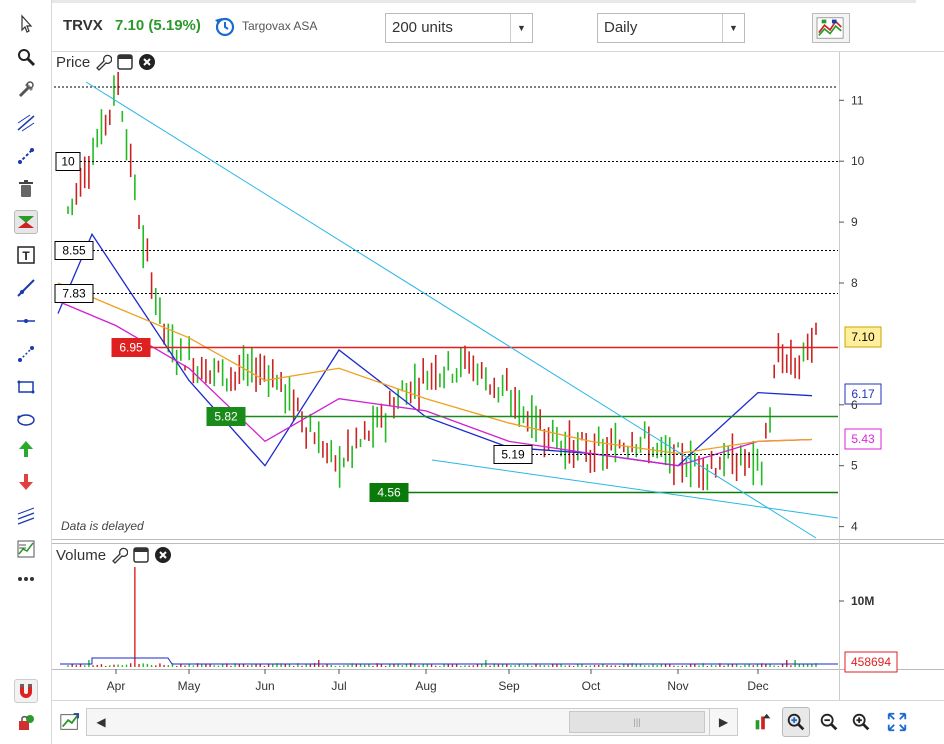 Image resolution: width=944 pixels, height=744 pixels. Describe the element at coordinates (854, 527) in the screenshot. I see `y-tick-label: 4` at that location.